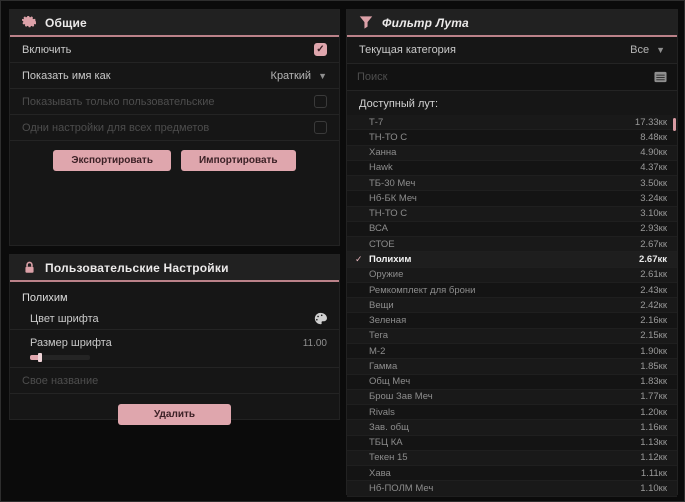 The height and width of the screenshot is (502, 685). I want to click on item-value: 2.67кк, so click(653, 260).